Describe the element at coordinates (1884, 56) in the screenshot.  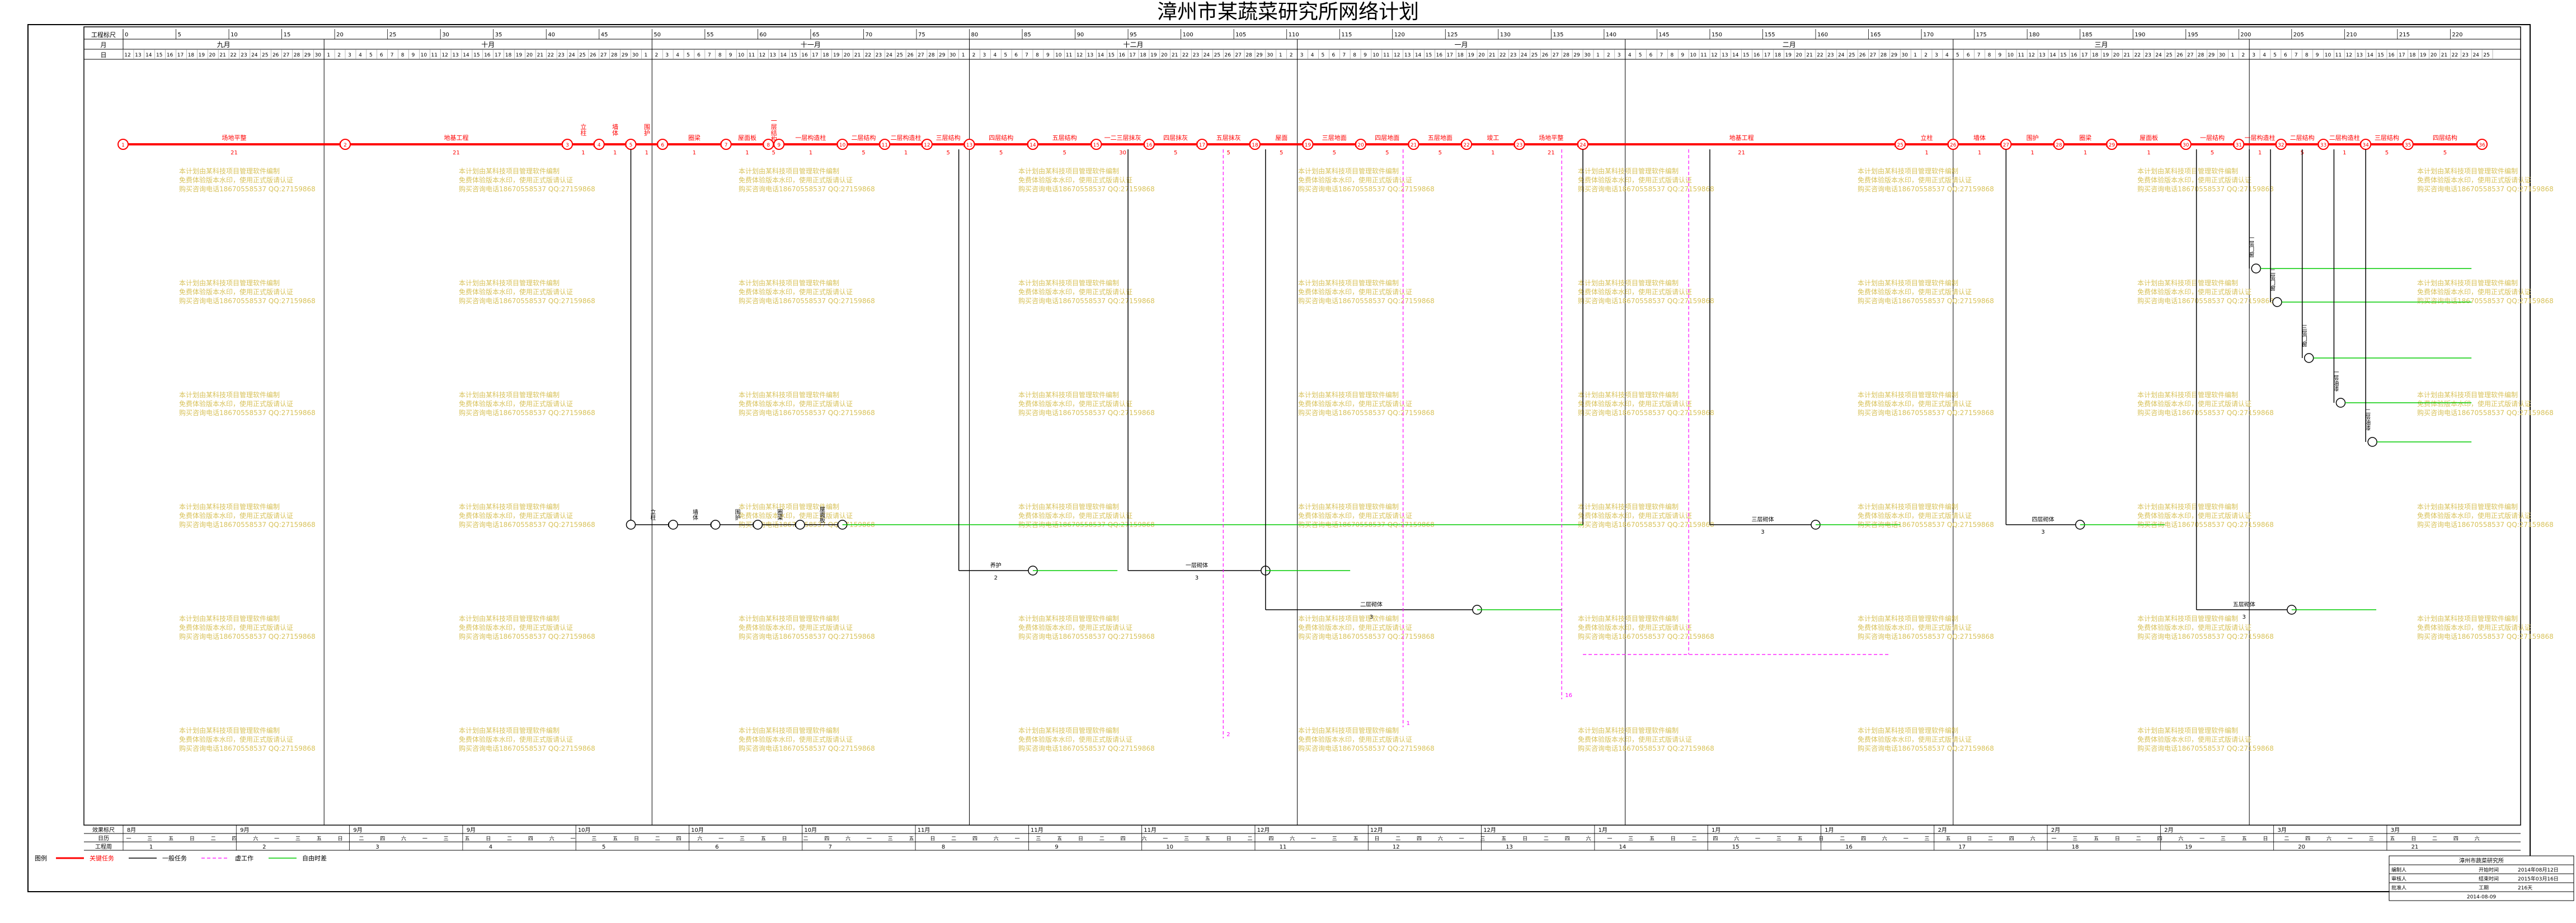
I see `day-number: 28` at that location.